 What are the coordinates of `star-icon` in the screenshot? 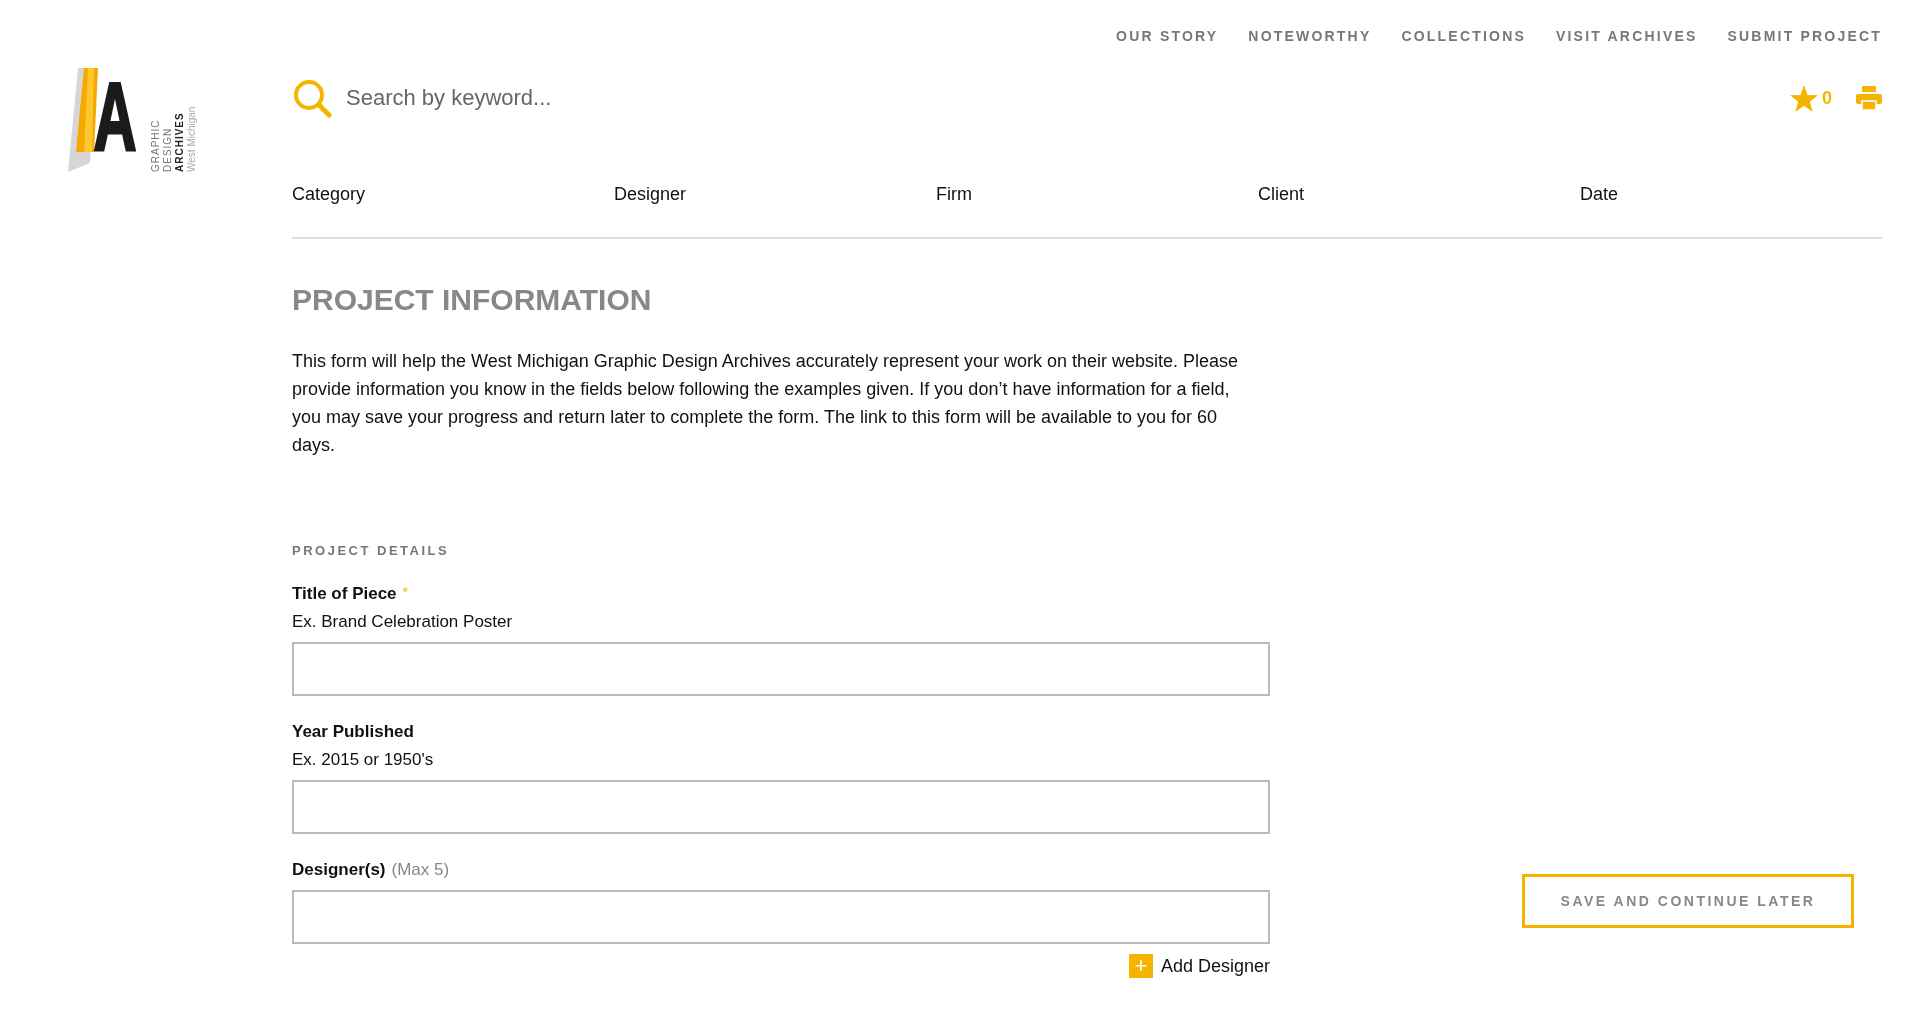 It's located at (1804, 98).